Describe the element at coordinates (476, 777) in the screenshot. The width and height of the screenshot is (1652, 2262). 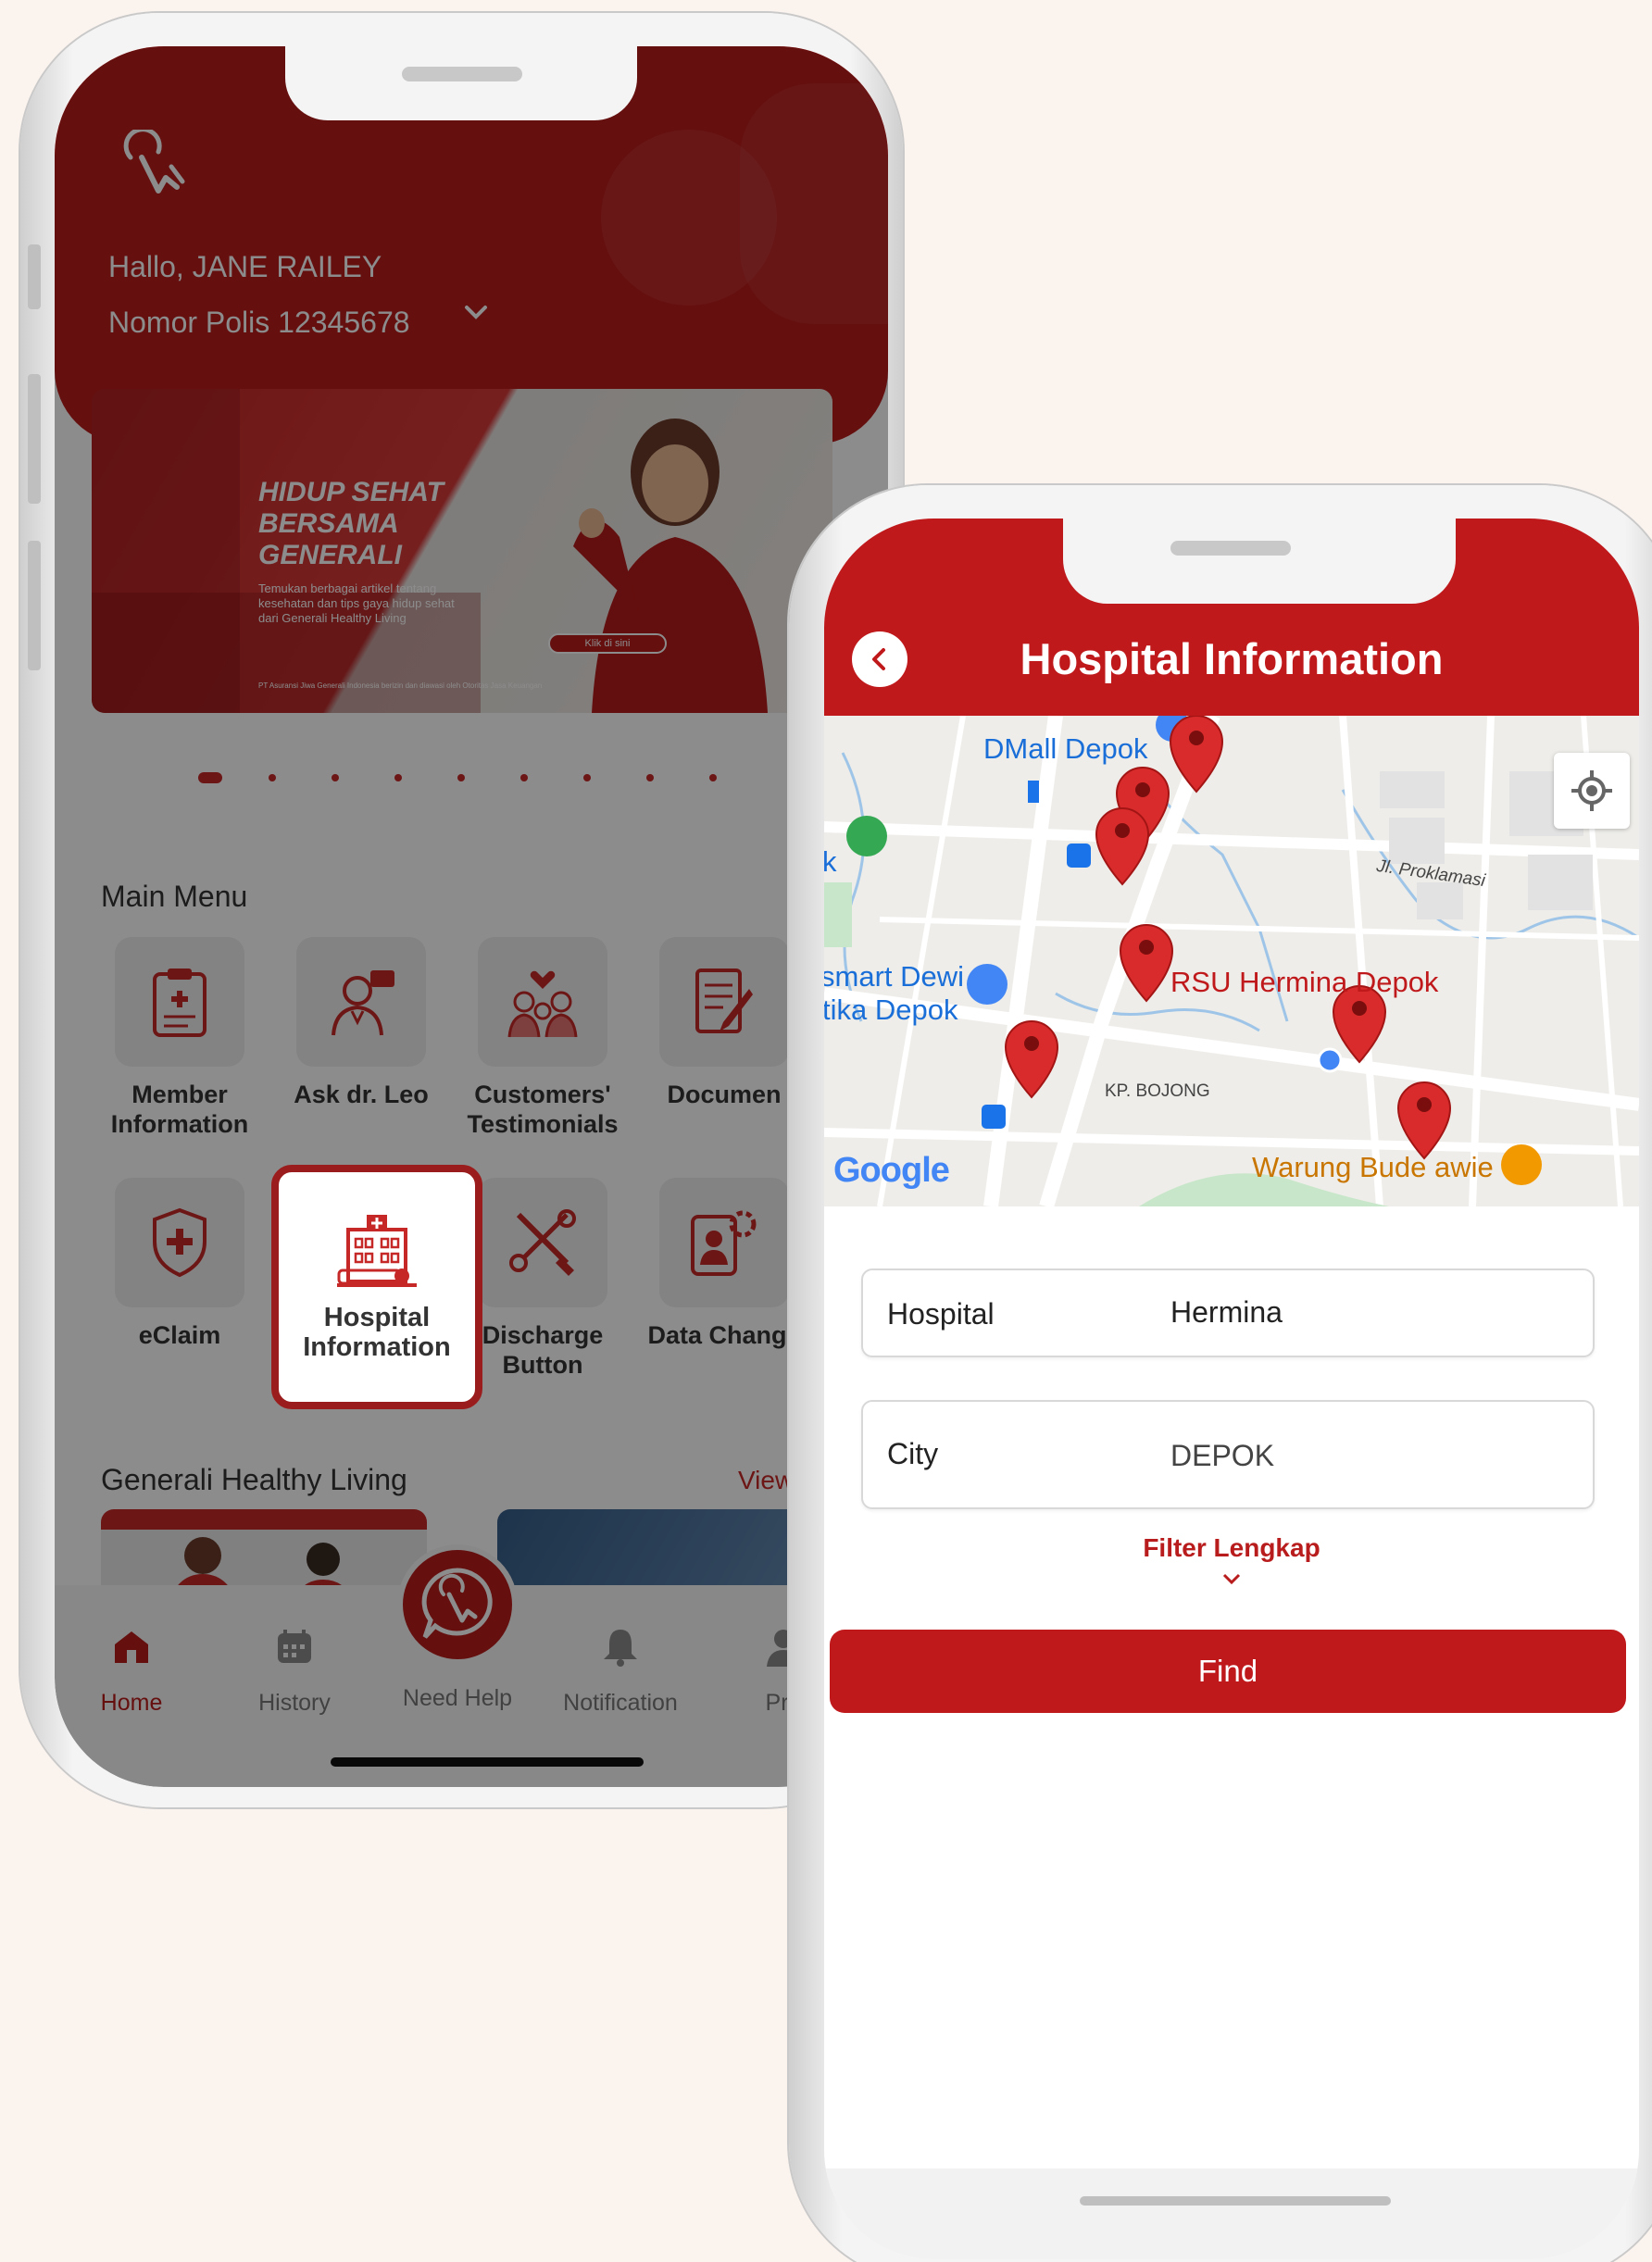
I see `carousel-dots` at that location.